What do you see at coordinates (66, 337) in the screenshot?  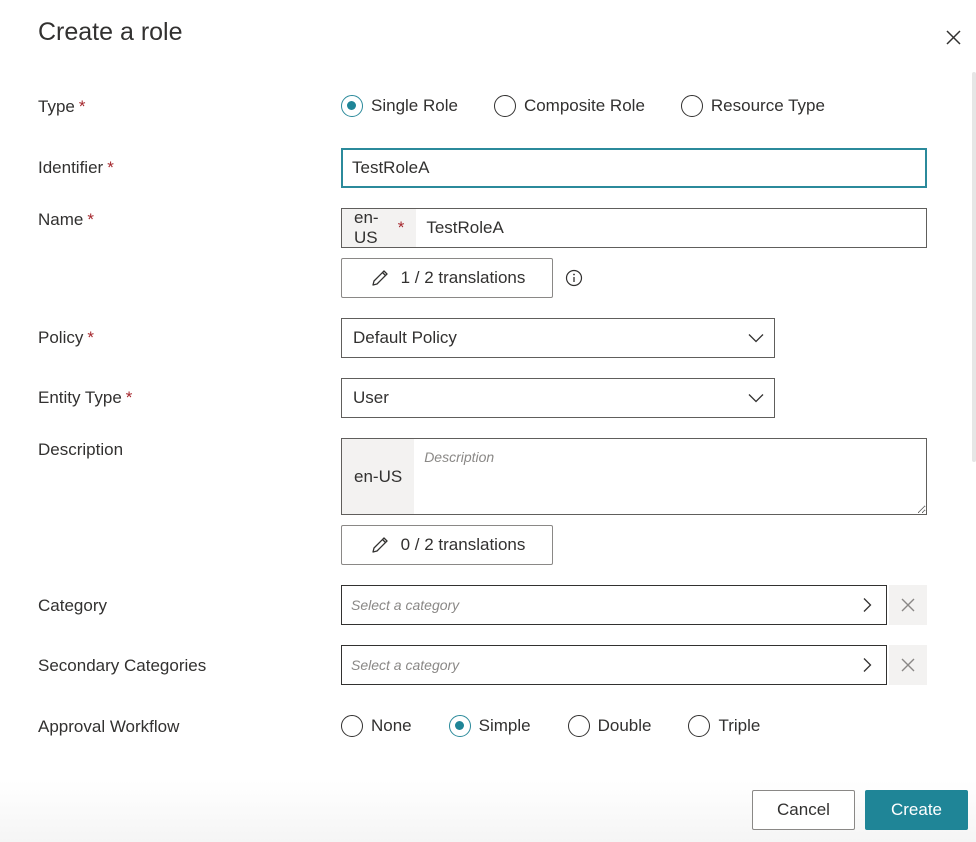 I see `policy-label: Policy *` at bounding box center [66, 337].